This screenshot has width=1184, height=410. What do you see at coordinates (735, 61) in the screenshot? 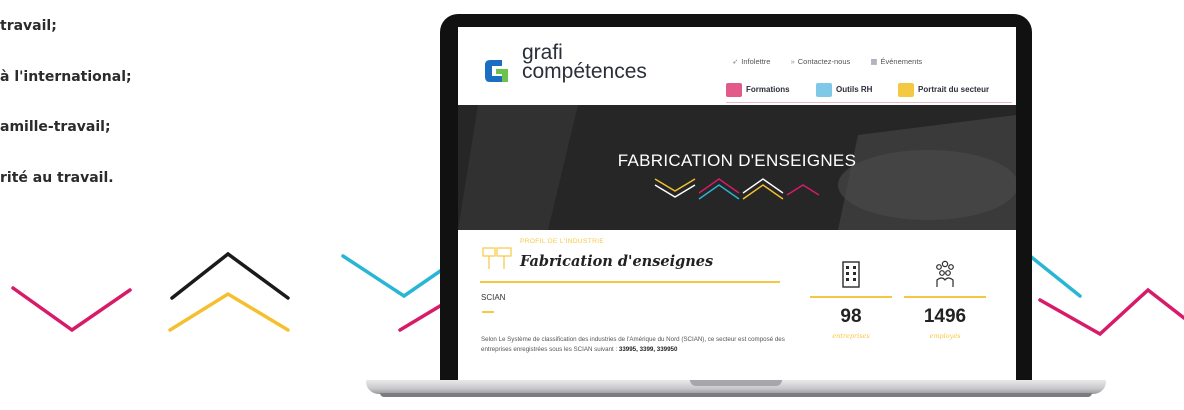
I see `send-icon: ➶` at bounding box center [735, 61].